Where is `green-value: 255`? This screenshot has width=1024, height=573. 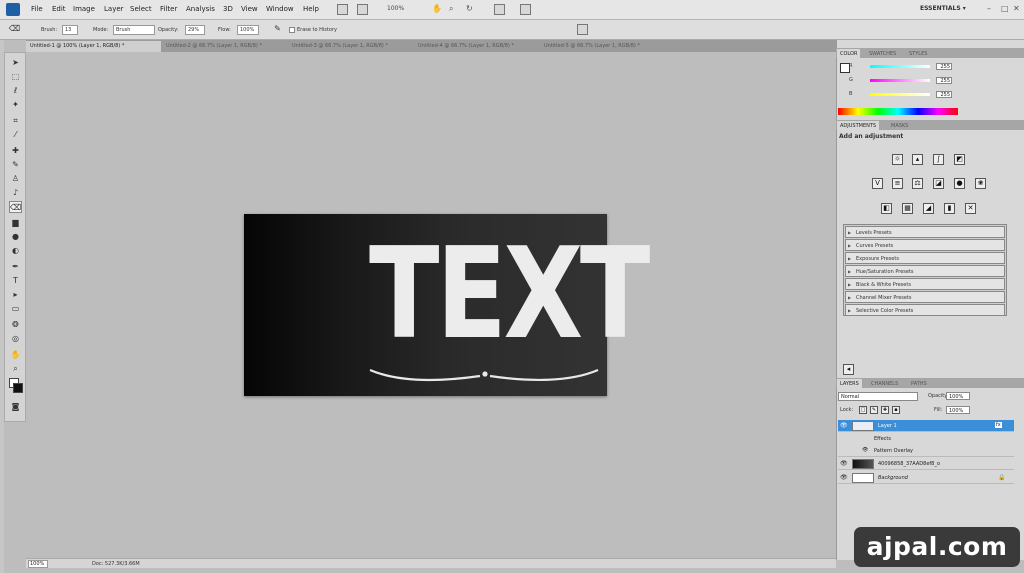
green-value: 255 is located at coordinates (944, 80).